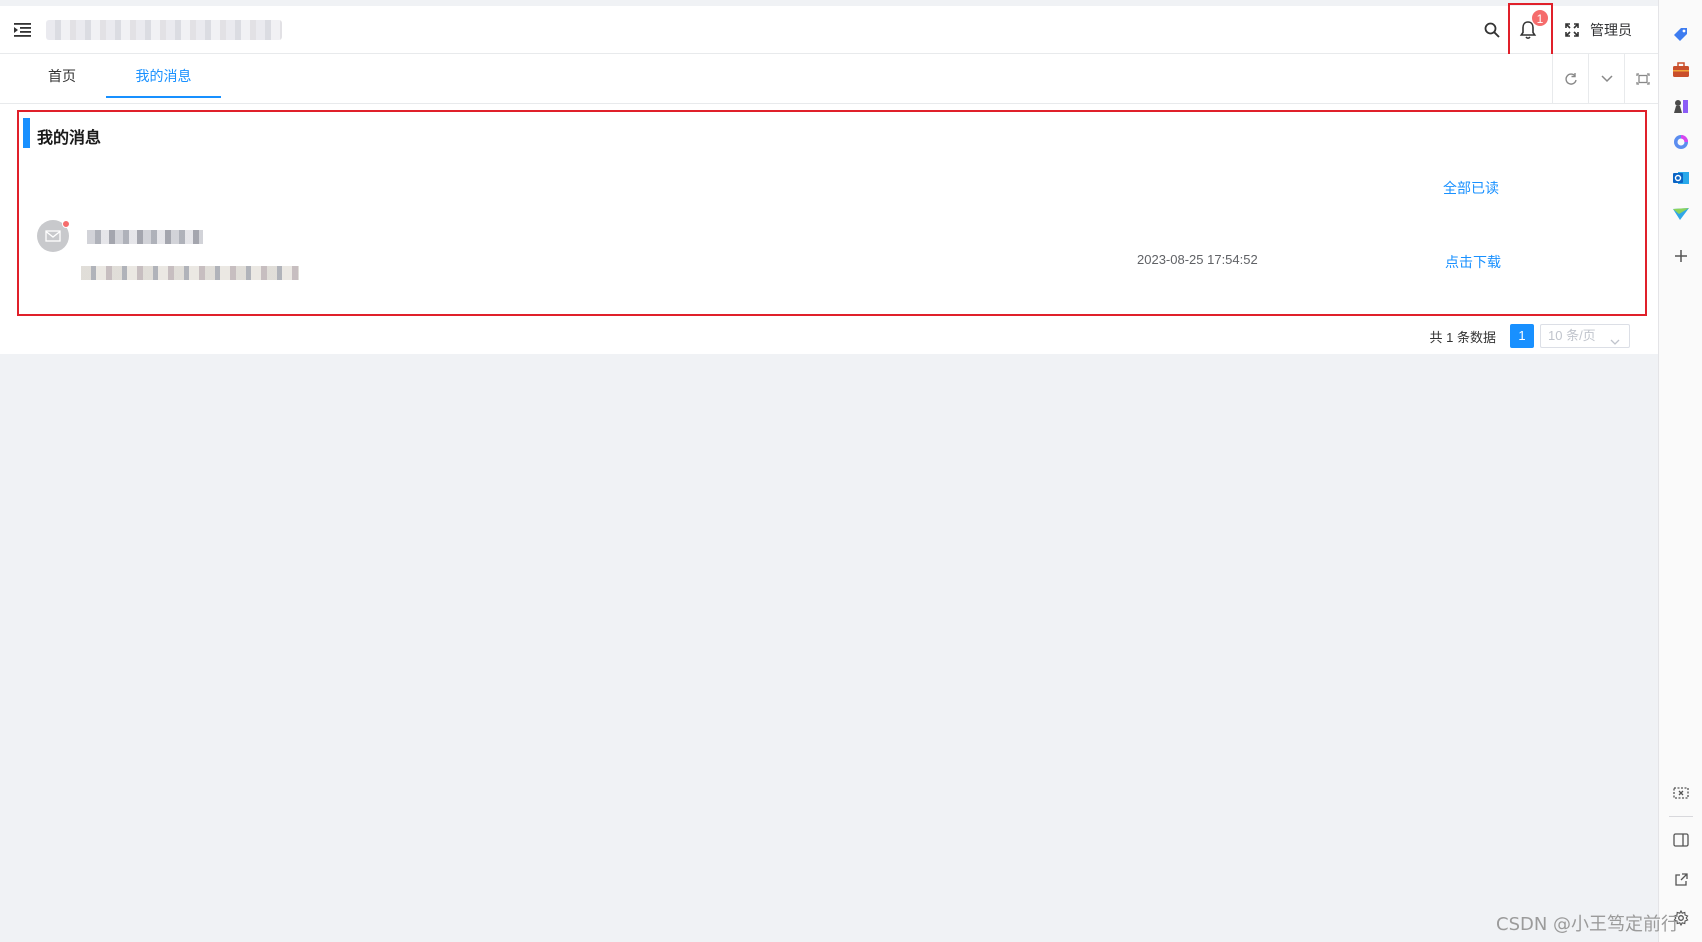  I want to click on split-view-icon, so click(1681, 840).